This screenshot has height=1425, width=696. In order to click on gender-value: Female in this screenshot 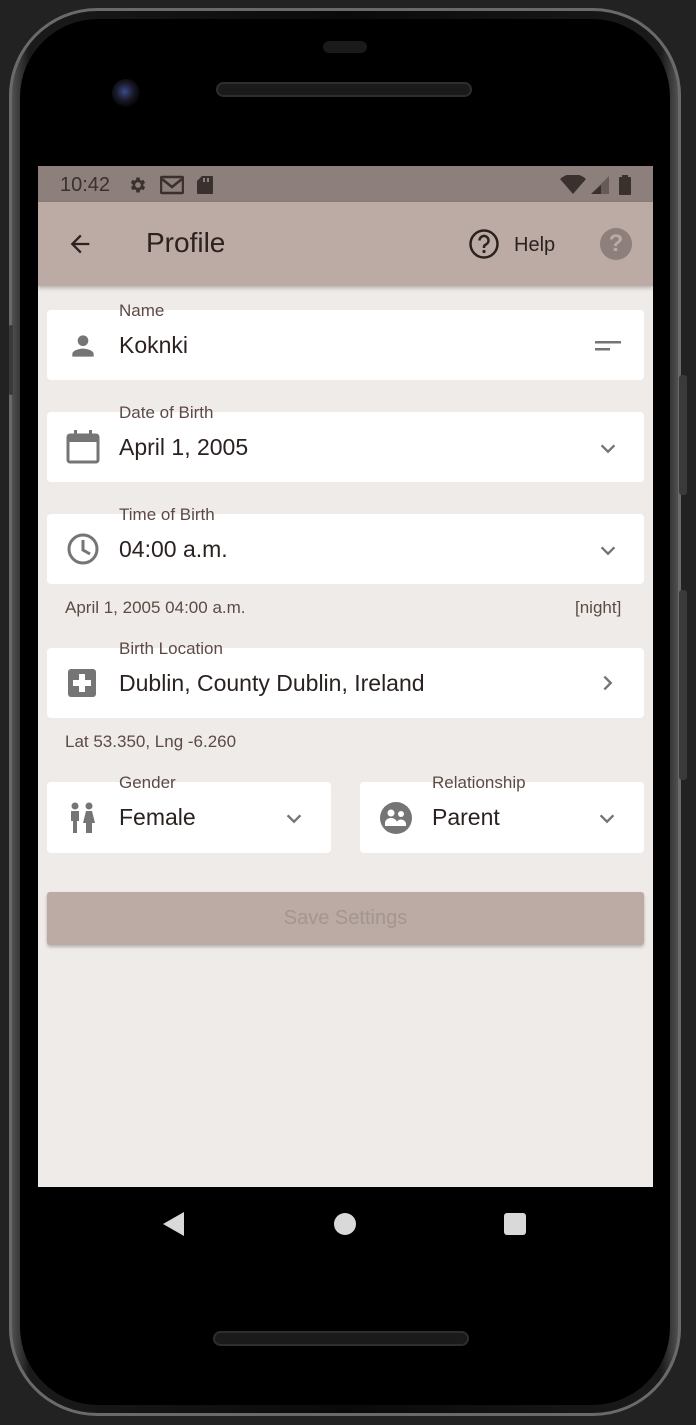, I will do `click(157, 817)`.